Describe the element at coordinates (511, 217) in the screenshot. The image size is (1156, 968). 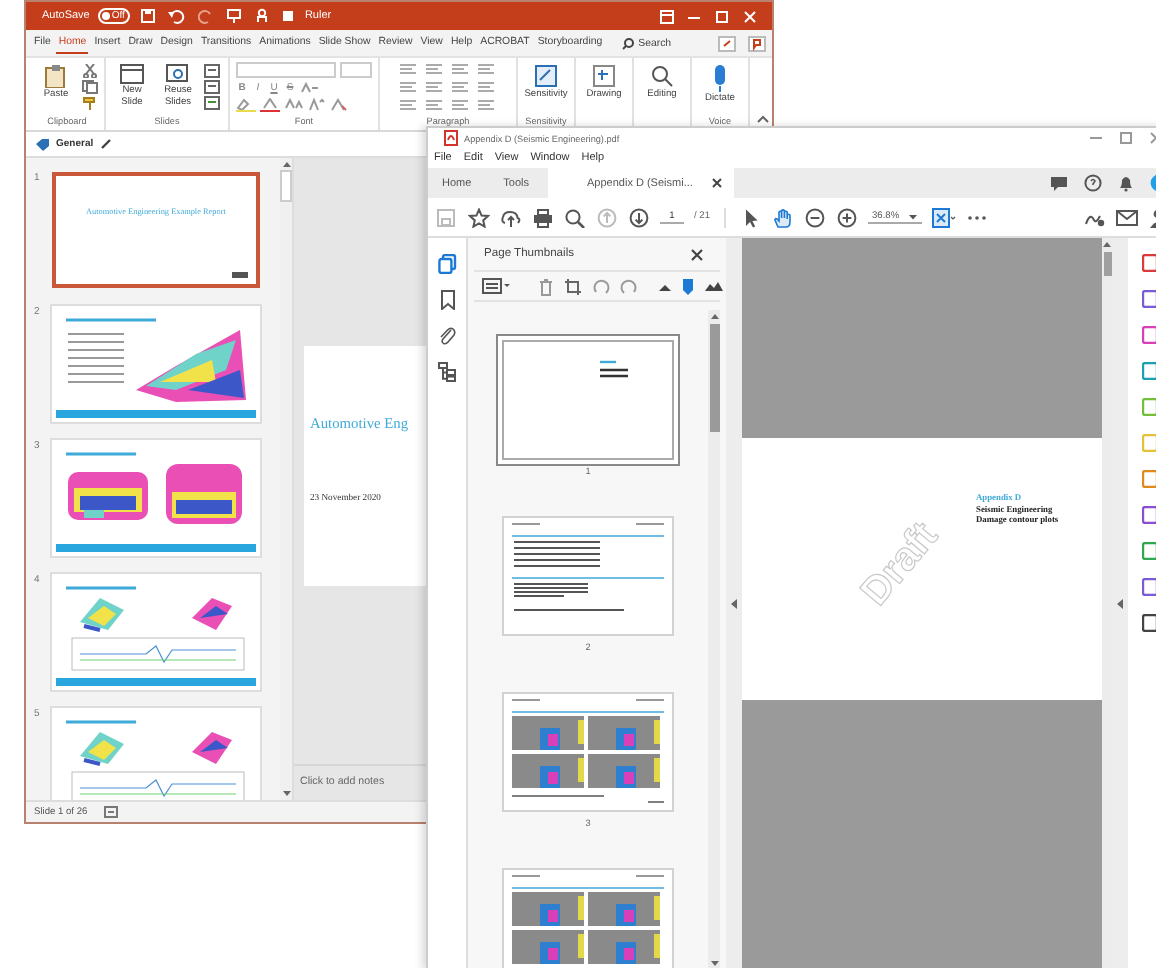
I see `cloud-upload-icon` at that location.